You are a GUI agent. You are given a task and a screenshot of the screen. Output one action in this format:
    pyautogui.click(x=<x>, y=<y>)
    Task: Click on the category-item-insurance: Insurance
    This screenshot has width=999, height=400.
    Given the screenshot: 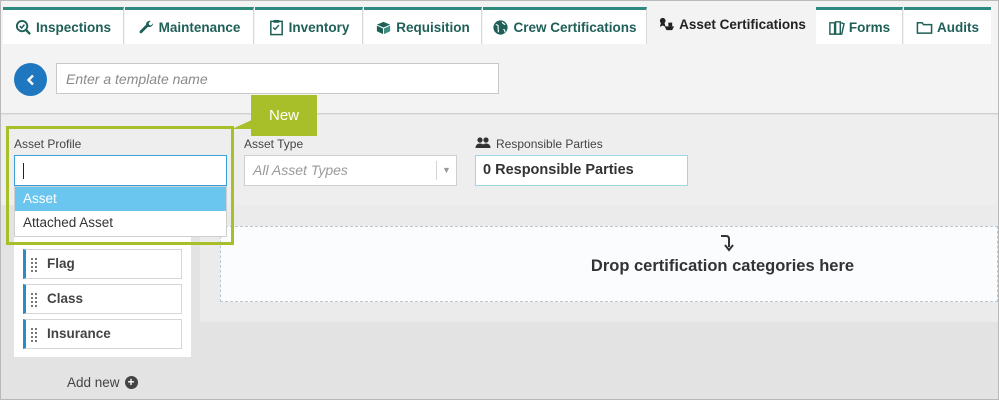 What is the action you would take?
    pyautogui.click(x=102, y=334)
    